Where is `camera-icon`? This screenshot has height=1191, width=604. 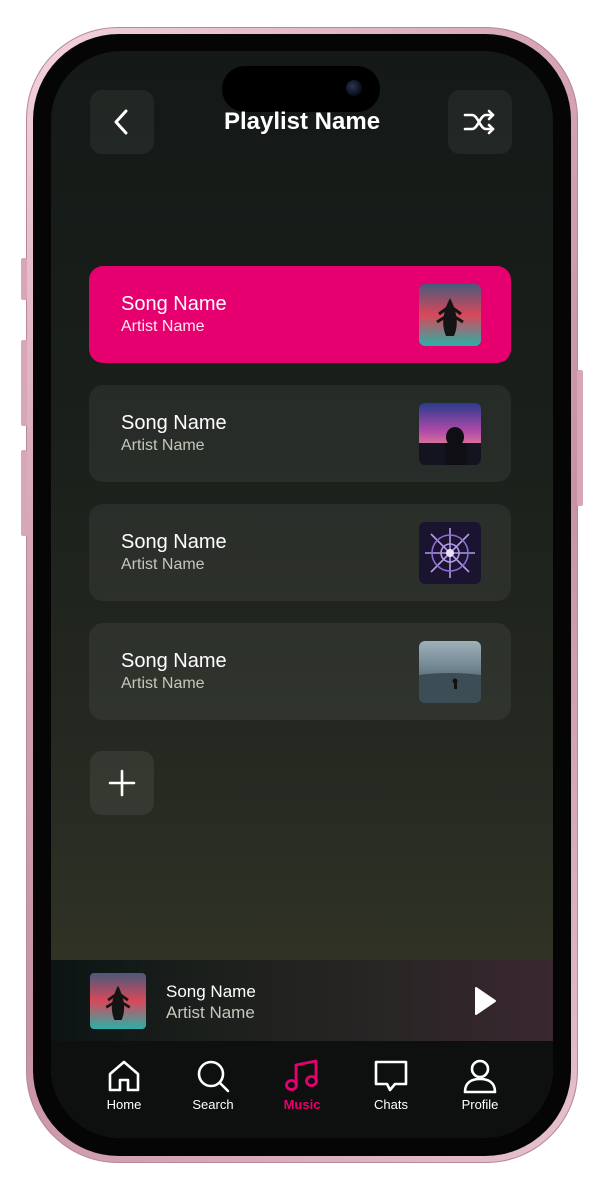 camera-icon is located at coordinates (354, 88).